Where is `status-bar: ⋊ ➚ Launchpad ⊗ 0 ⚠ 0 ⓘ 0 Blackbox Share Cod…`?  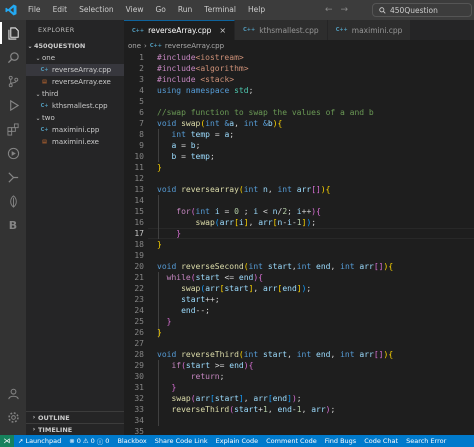
status-bar: ⋊ ➚ Launchpad ⊗ 0 ⚠ 0 ⓘ 0 Blackbox Share Cod… is located at coordinates (237, 441).